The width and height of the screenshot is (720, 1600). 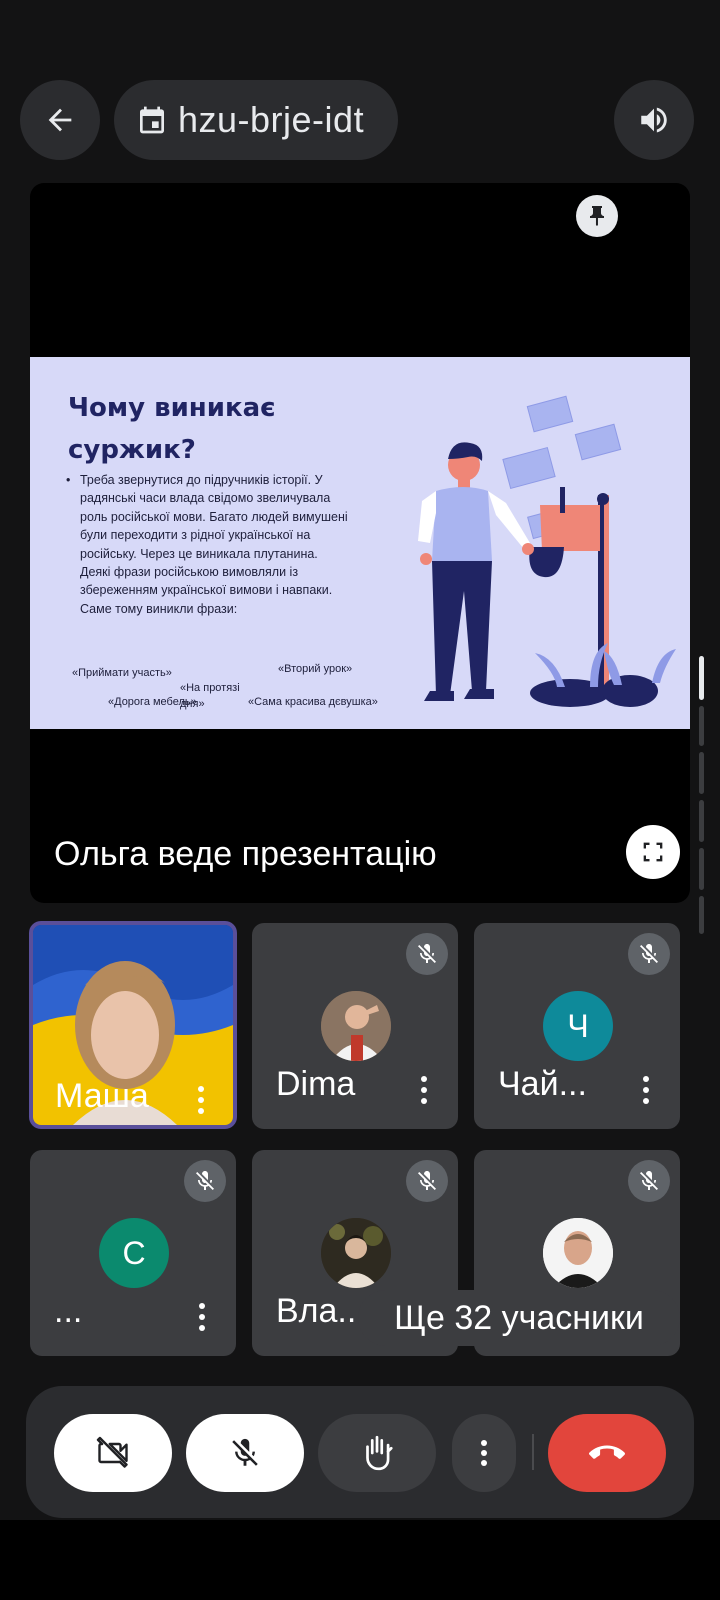 I want to click on call-end-icon, so click(x=607, y=1452).